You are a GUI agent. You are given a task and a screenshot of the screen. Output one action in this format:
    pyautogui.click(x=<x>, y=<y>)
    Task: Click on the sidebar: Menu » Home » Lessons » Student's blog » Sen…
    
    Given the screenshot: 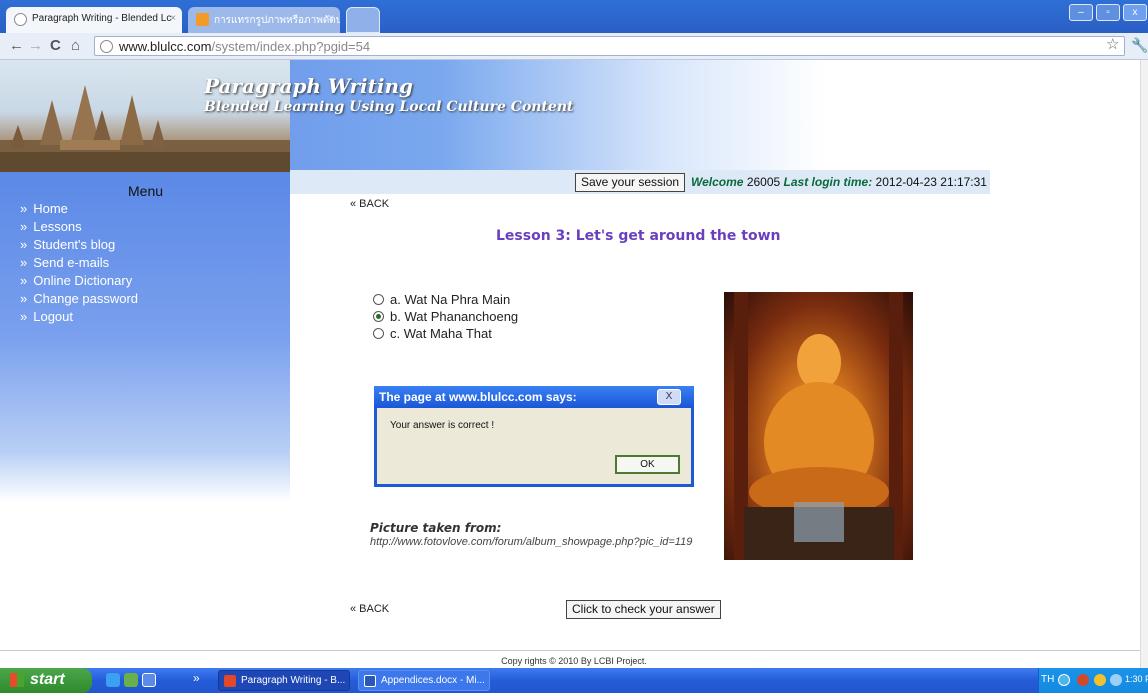 What is the action you would take?
    pyautogui.click(x=145, y=337)
    